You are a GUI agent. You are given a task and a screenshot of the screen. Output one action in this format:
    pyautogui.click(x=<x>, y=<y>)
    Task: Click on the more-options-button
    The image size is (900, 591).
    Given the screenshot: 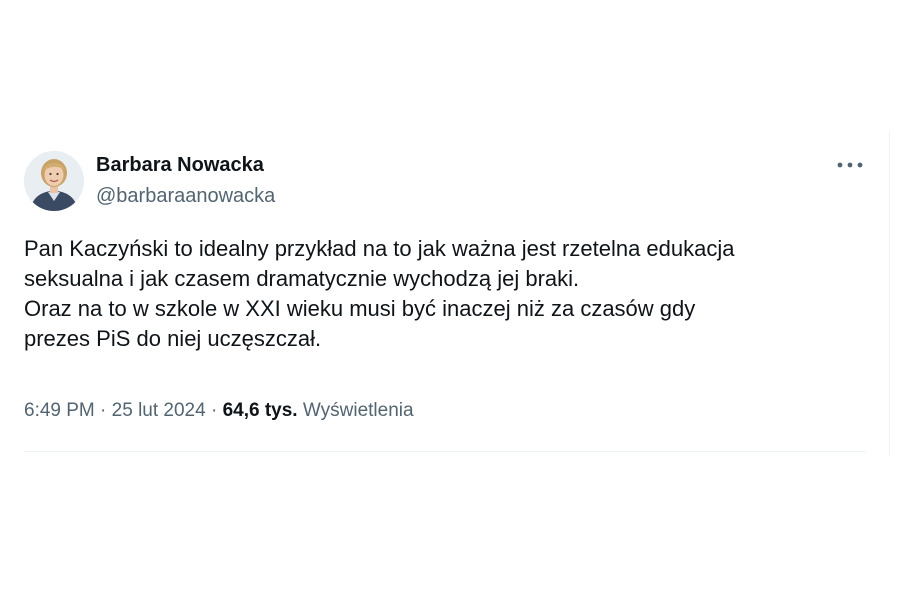 What is the action you would take?
    pyautogui.click(x=850, y=165)
    